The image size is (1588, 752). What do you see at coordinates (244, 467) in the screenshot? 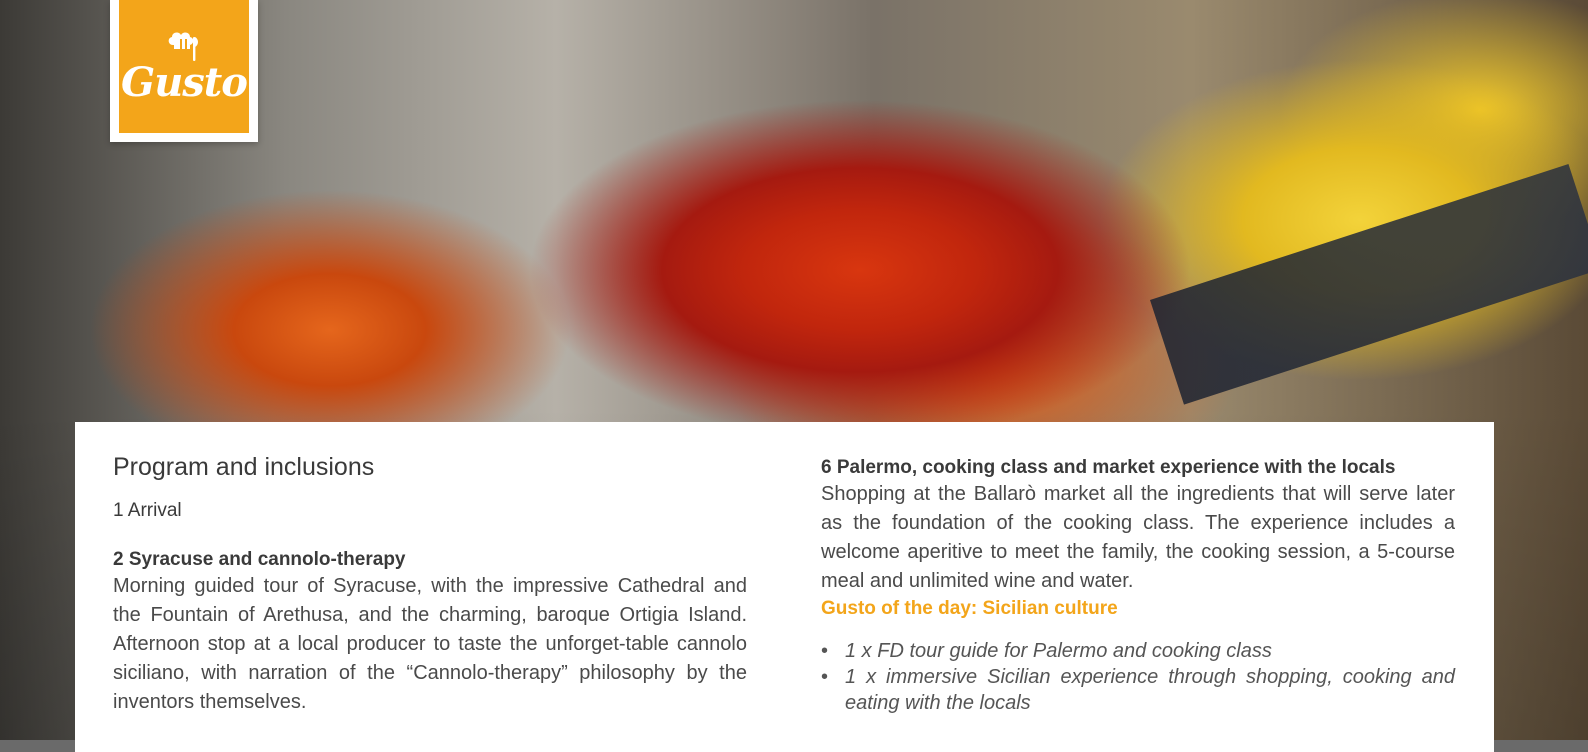
I see `section-title: Program and inclusions` at bounding box center [244, 467].